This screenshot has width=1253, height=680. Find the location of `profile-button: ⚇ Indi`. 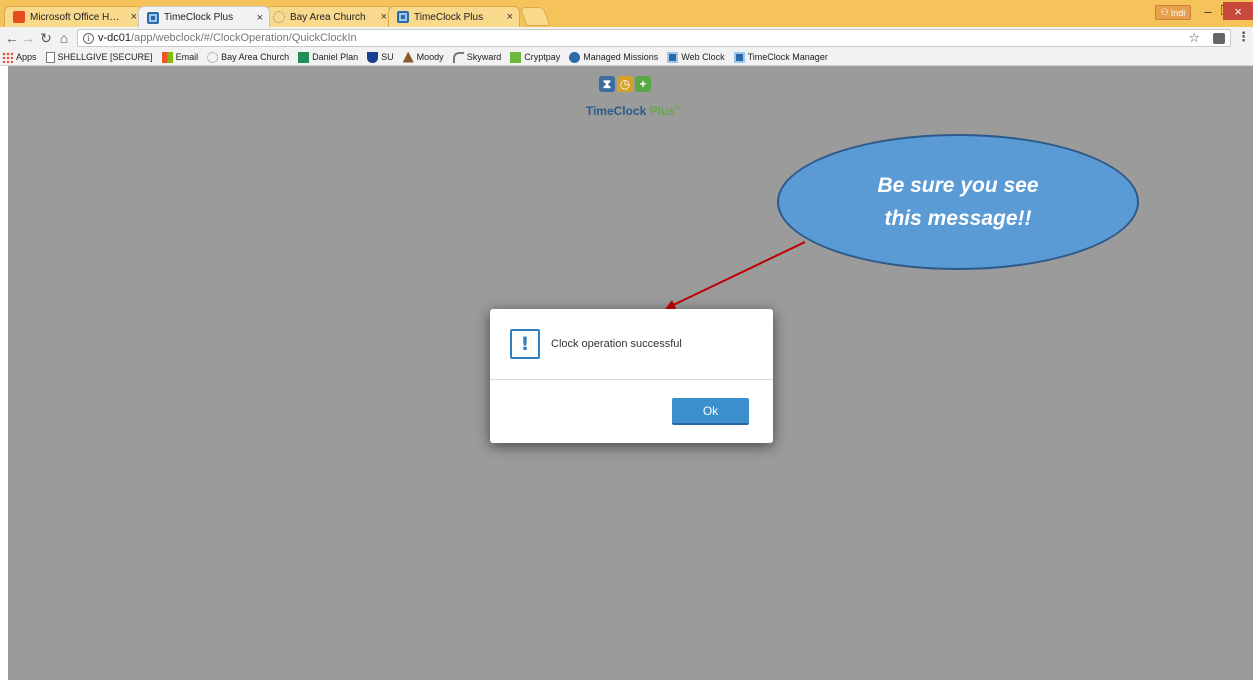

profile-button: ⚇ Indi is located at coordinates (1173, 12).